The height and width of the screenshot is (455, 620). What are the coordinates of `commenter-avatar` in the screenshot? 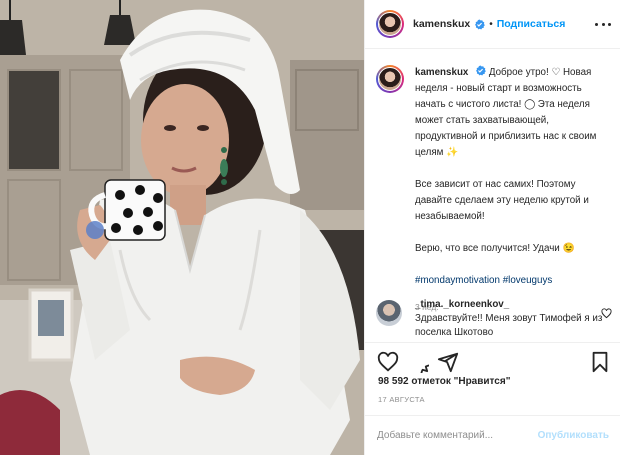 It's located at (389, 313).